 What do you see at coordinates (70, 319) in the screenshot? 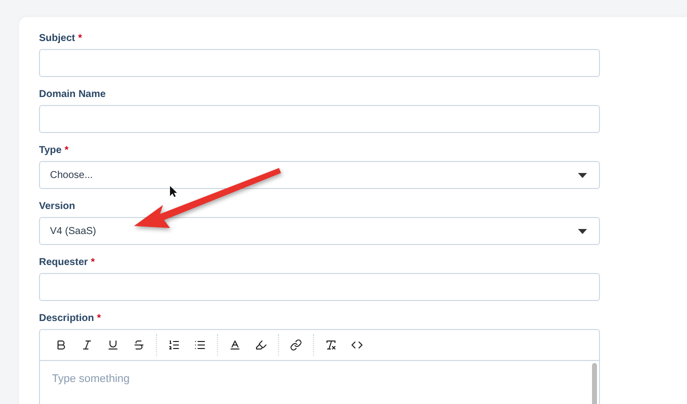
I see `field-label: Description *` at bounding box center [70, 319].